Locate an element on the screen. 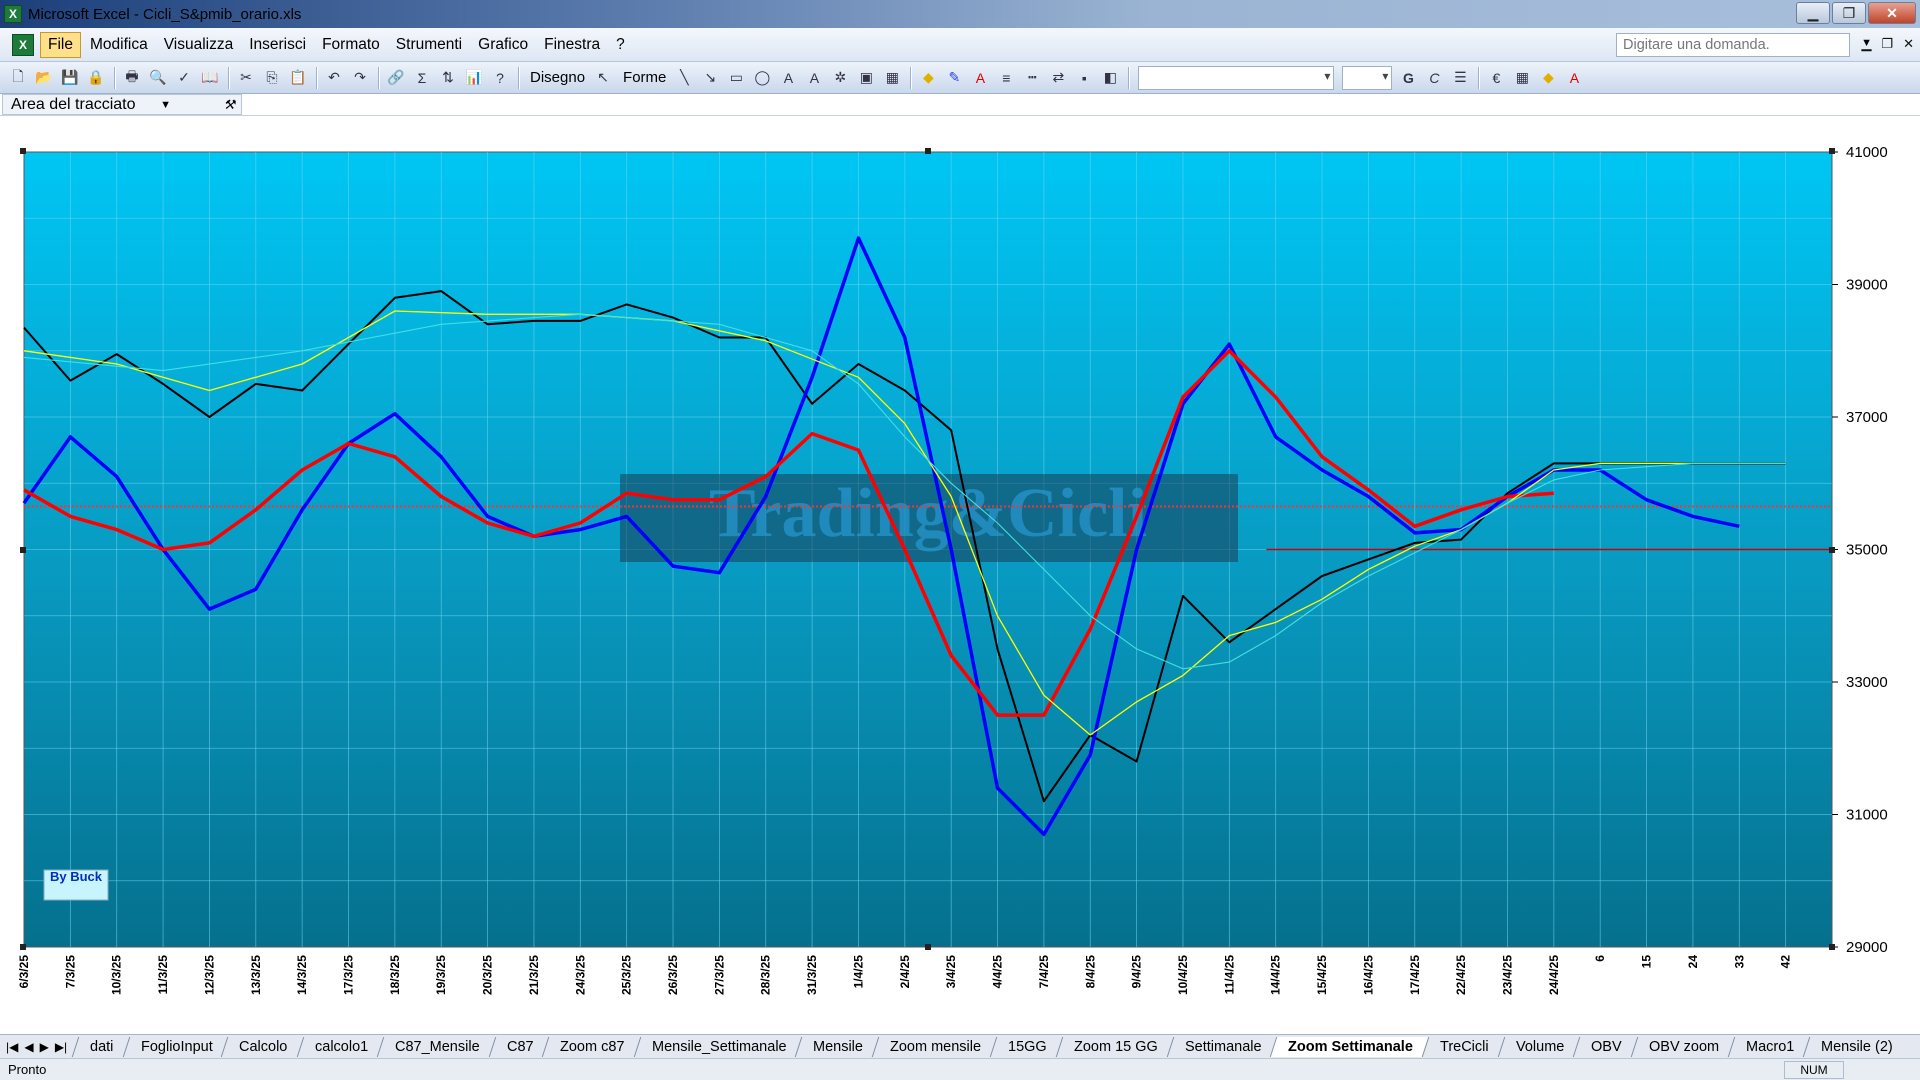 This screenshot has height=1080, width=1920. sheet-tab: Settimanale is located at coordinates (1221, 1046).